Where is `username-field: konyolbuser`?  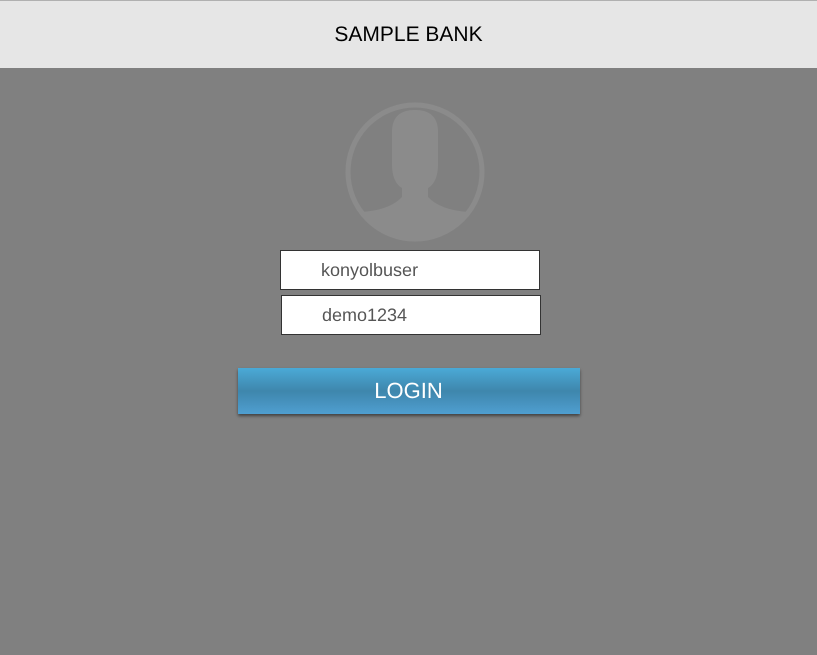 username-field: konyolbuser is located at coordinates (410, 270).